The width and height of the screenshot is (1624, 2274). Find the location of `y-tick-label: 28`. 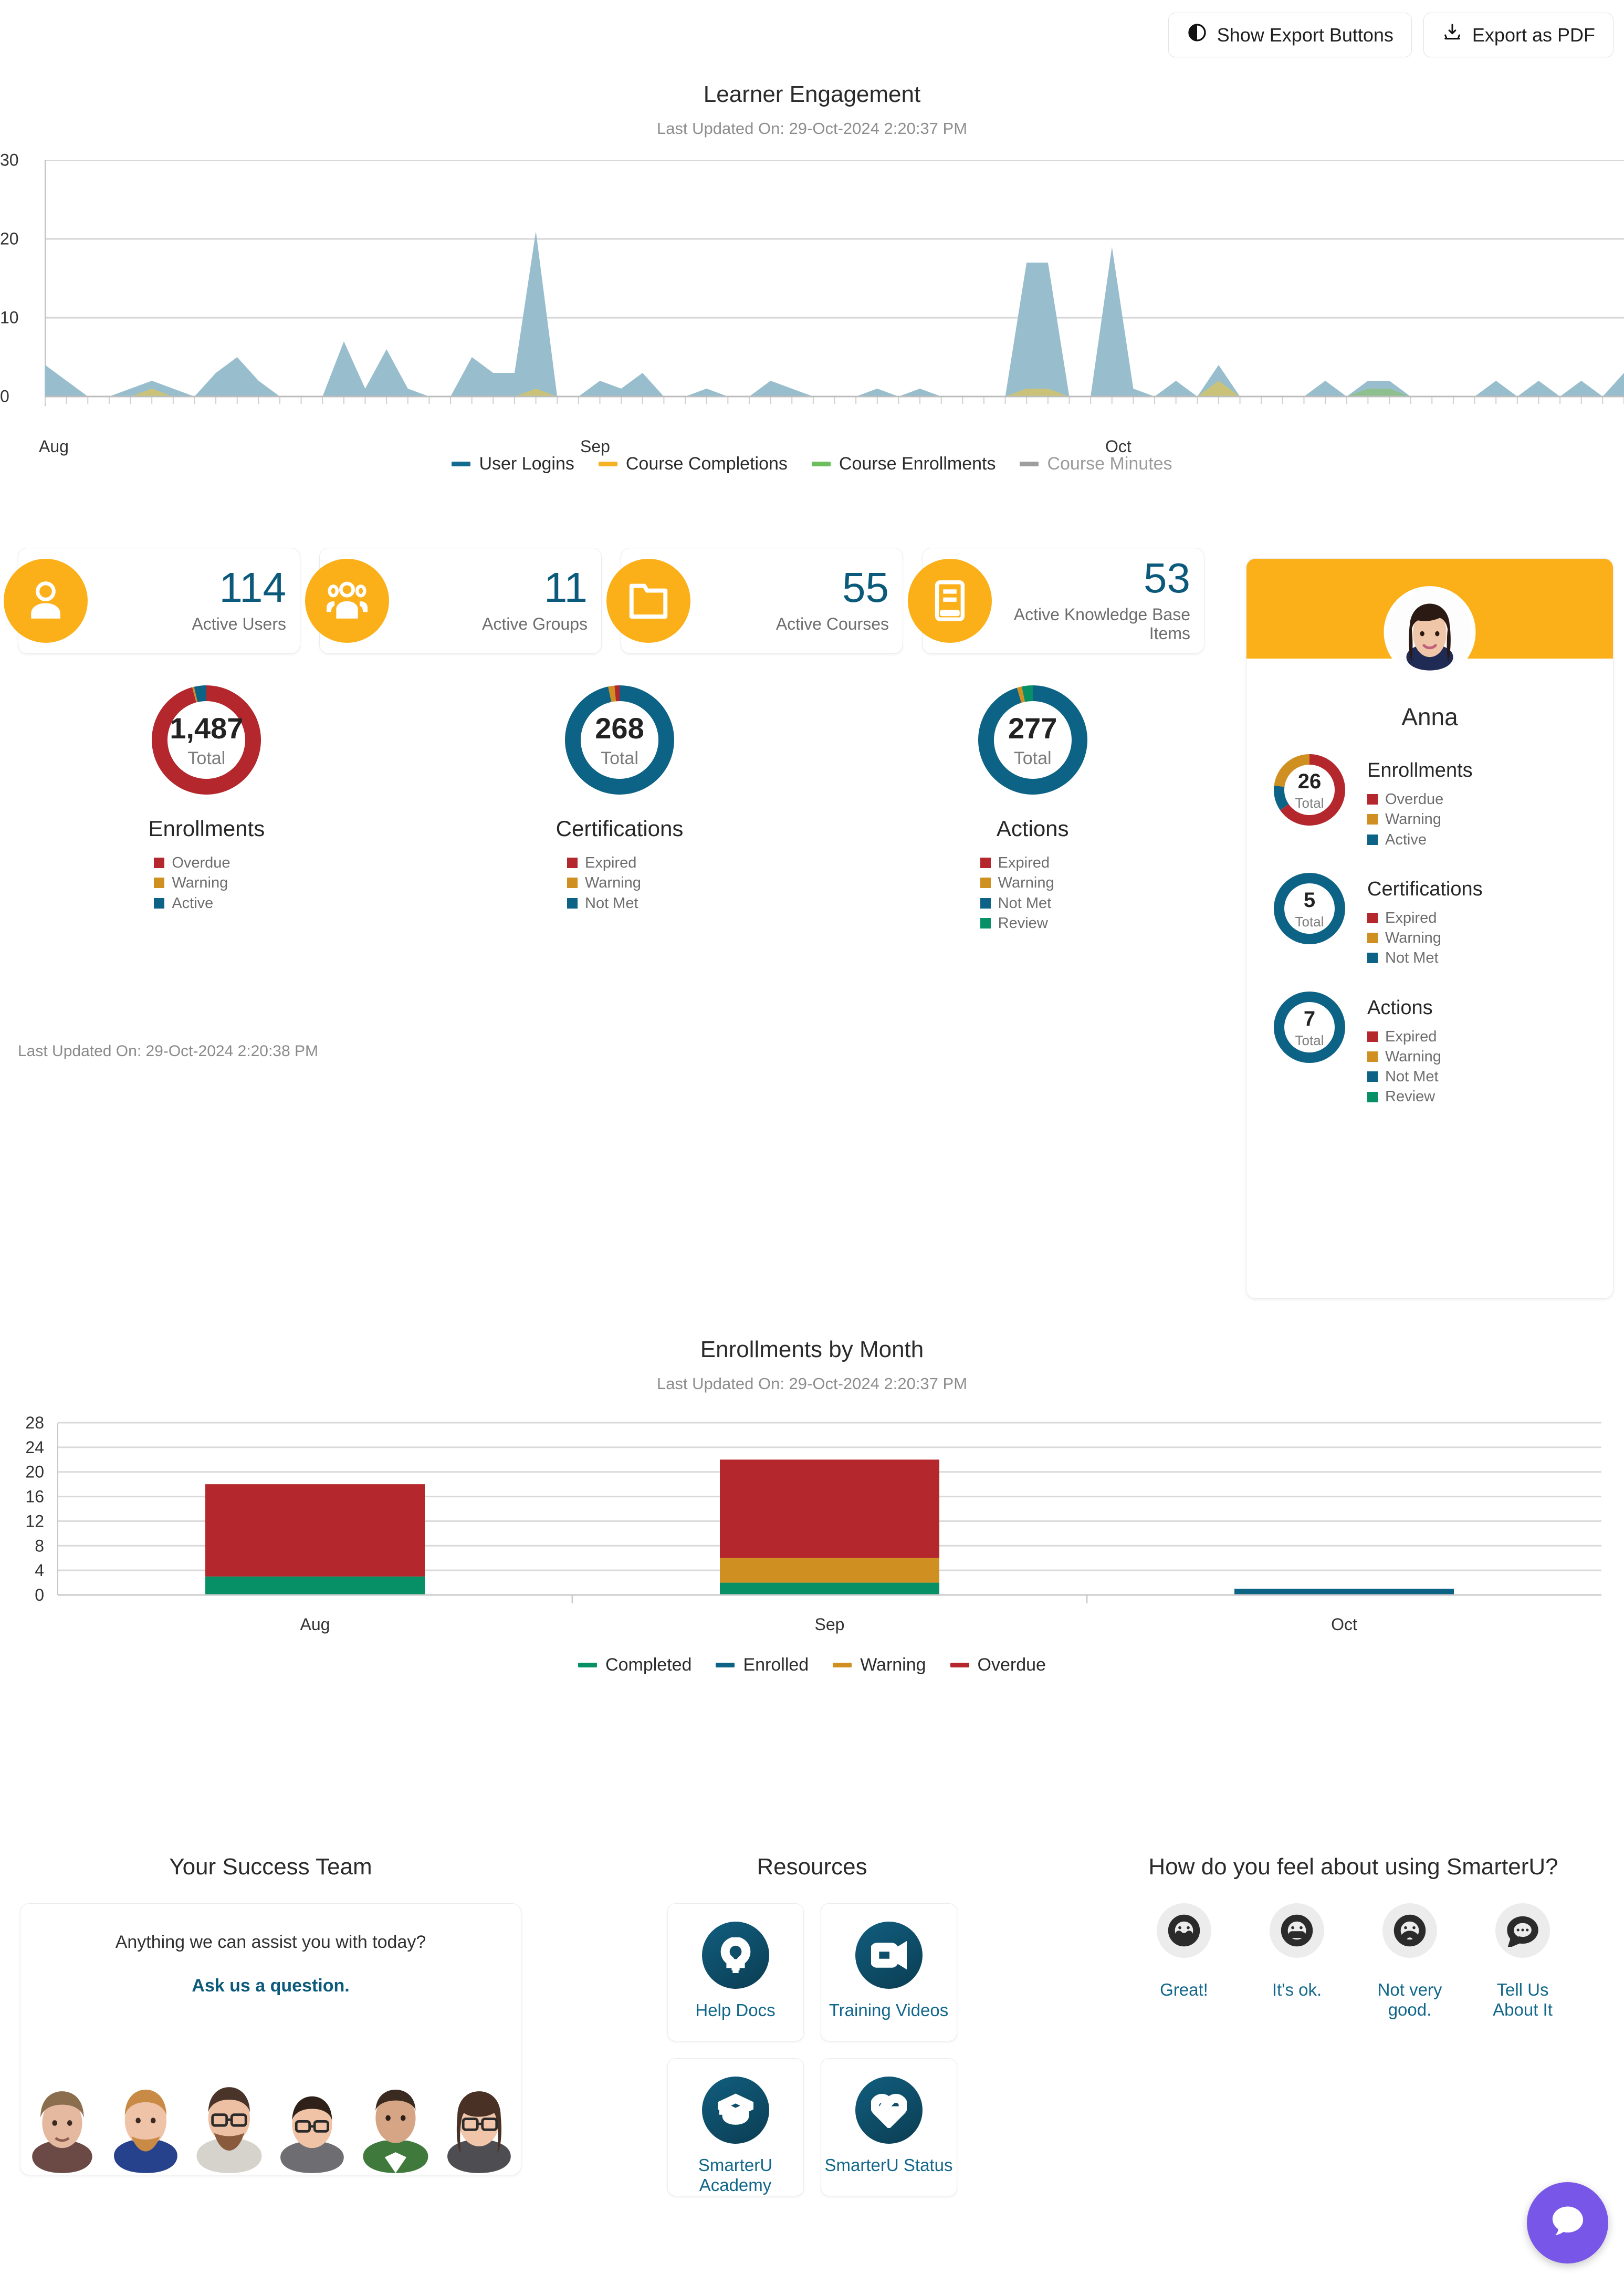

y-tick-label: 28 is located at coordinates (34, 1424).